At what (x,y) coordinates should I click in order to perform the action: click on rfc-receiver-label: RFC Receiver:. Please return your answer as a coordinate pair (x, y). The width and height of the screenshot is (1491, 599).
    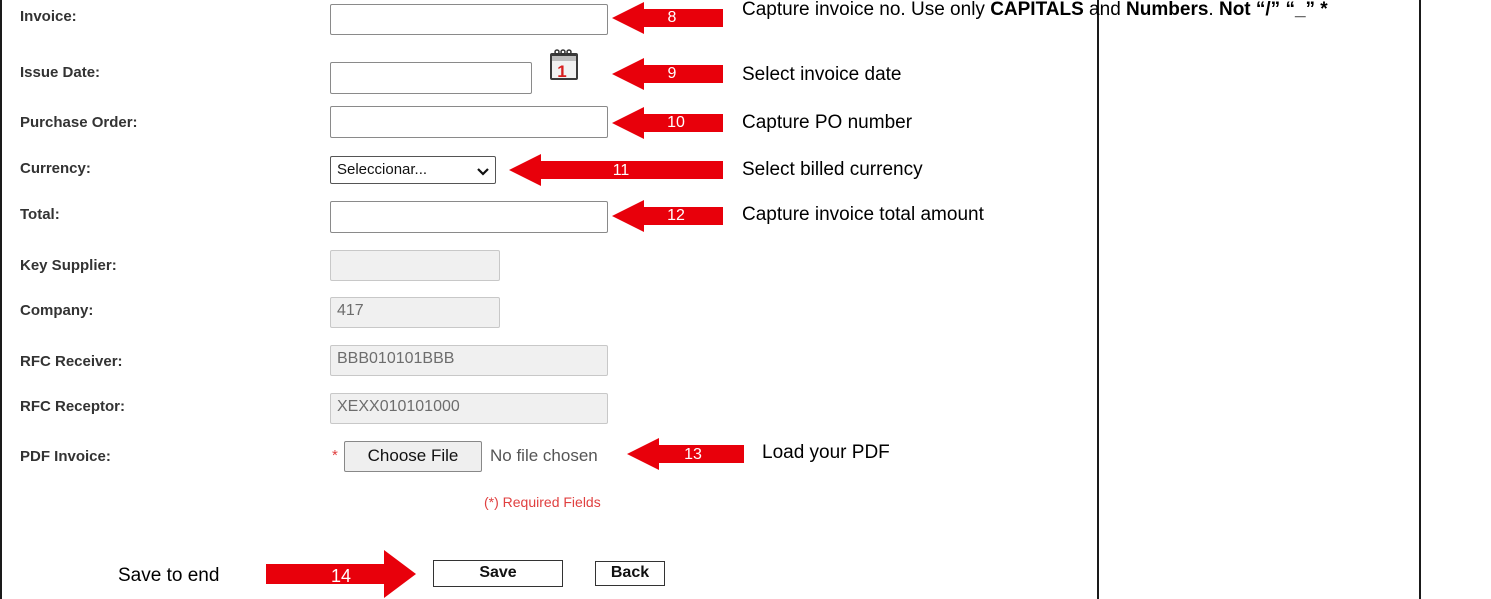
    Looking at the image, I should click on (71, 361).